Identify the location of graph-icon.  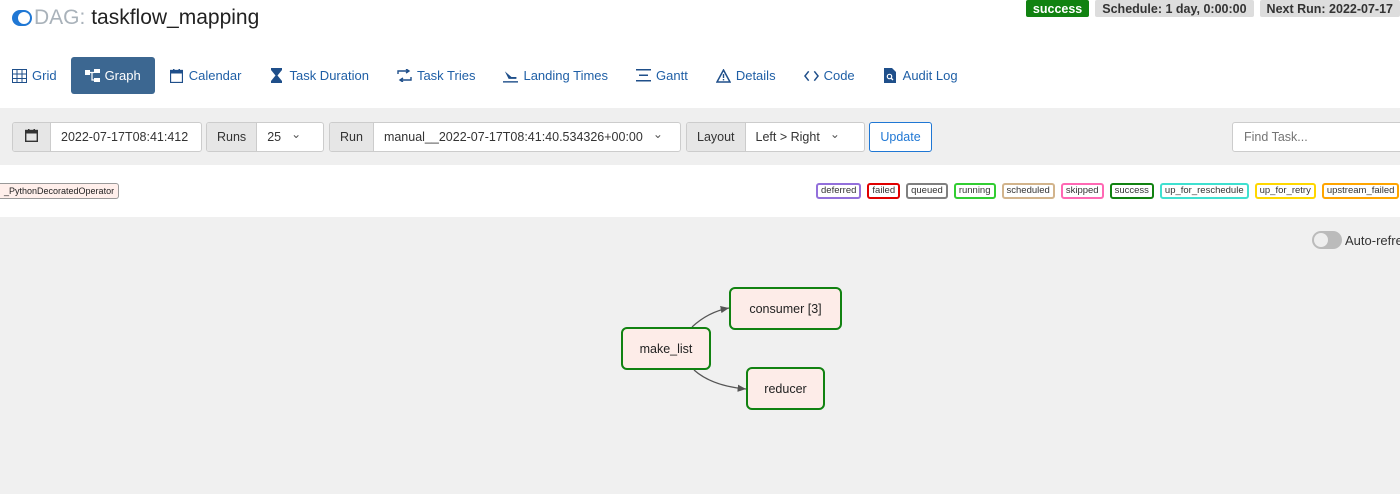
(92, 75).